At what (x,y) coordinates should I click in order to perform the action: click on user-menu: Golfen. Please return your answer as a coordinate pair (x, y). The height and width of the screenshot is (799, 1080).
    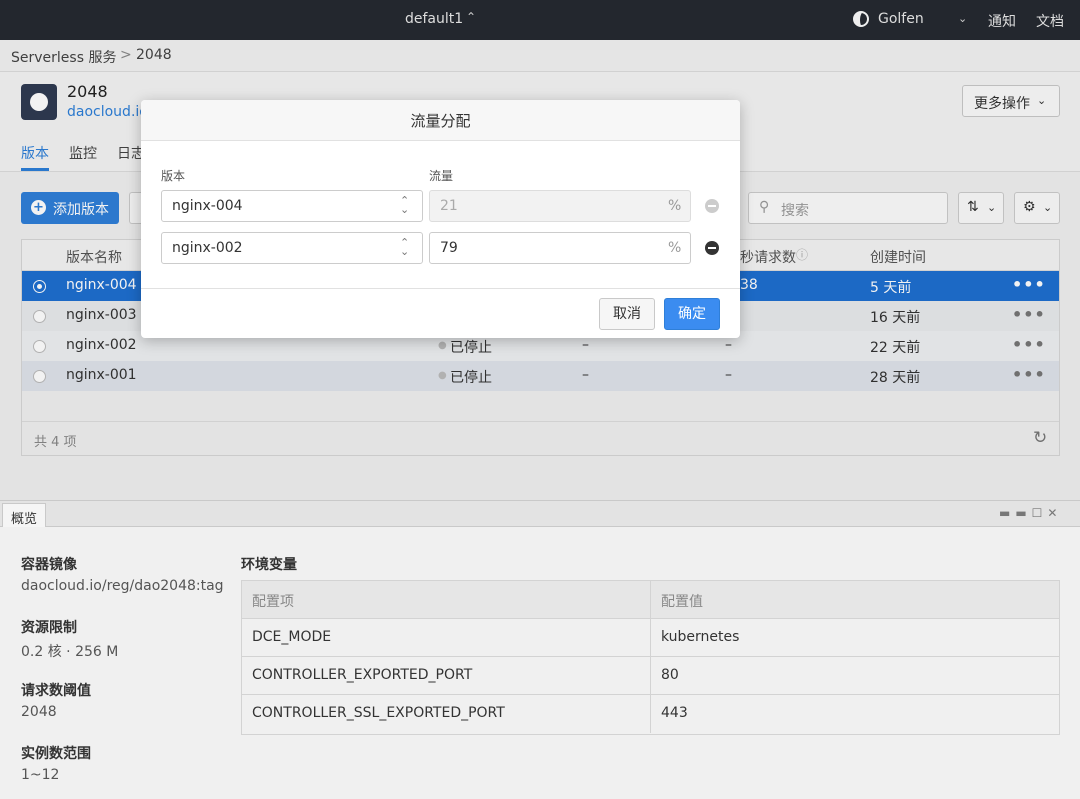
    Looking at the image, I should click on (901, 19).